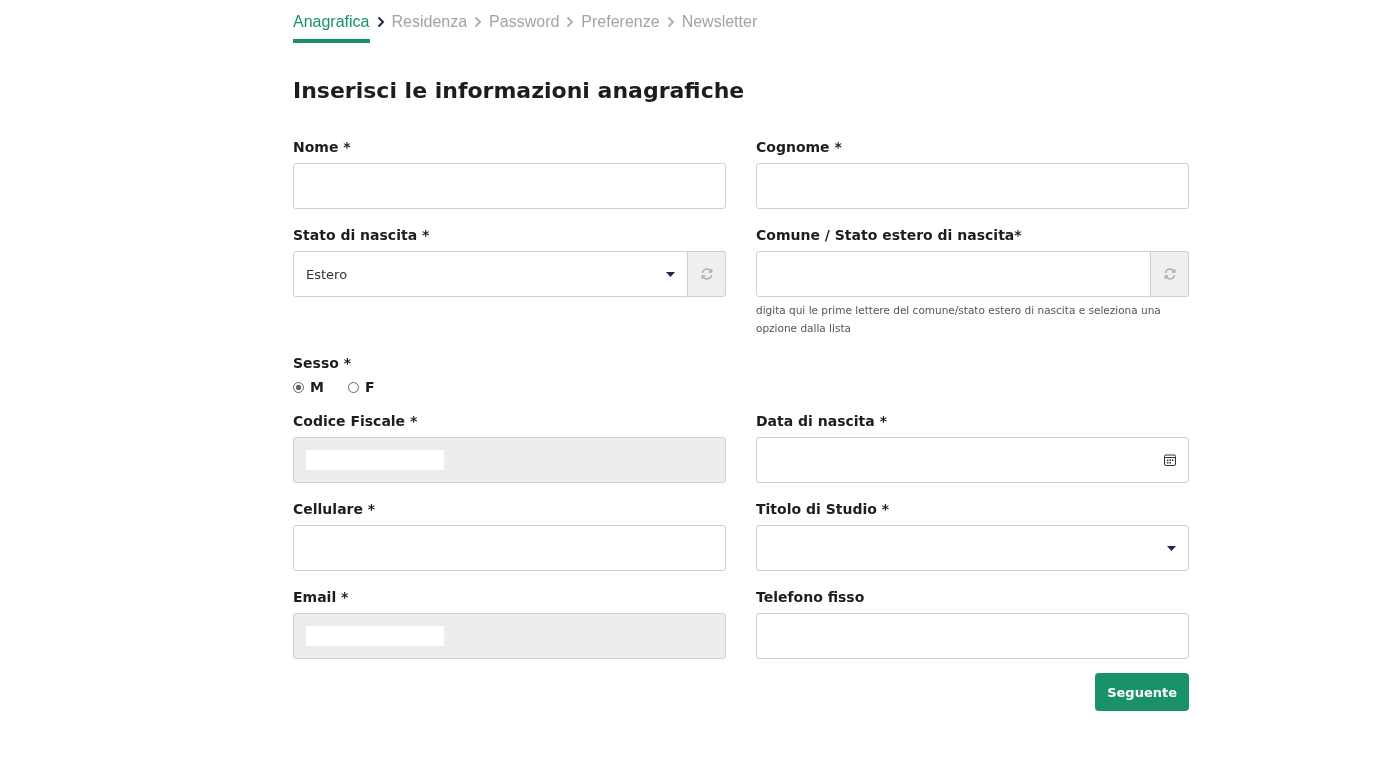 The width and height of the screenshot is (1378, 783). I want to click on radio-option: M, so click(308, 387).